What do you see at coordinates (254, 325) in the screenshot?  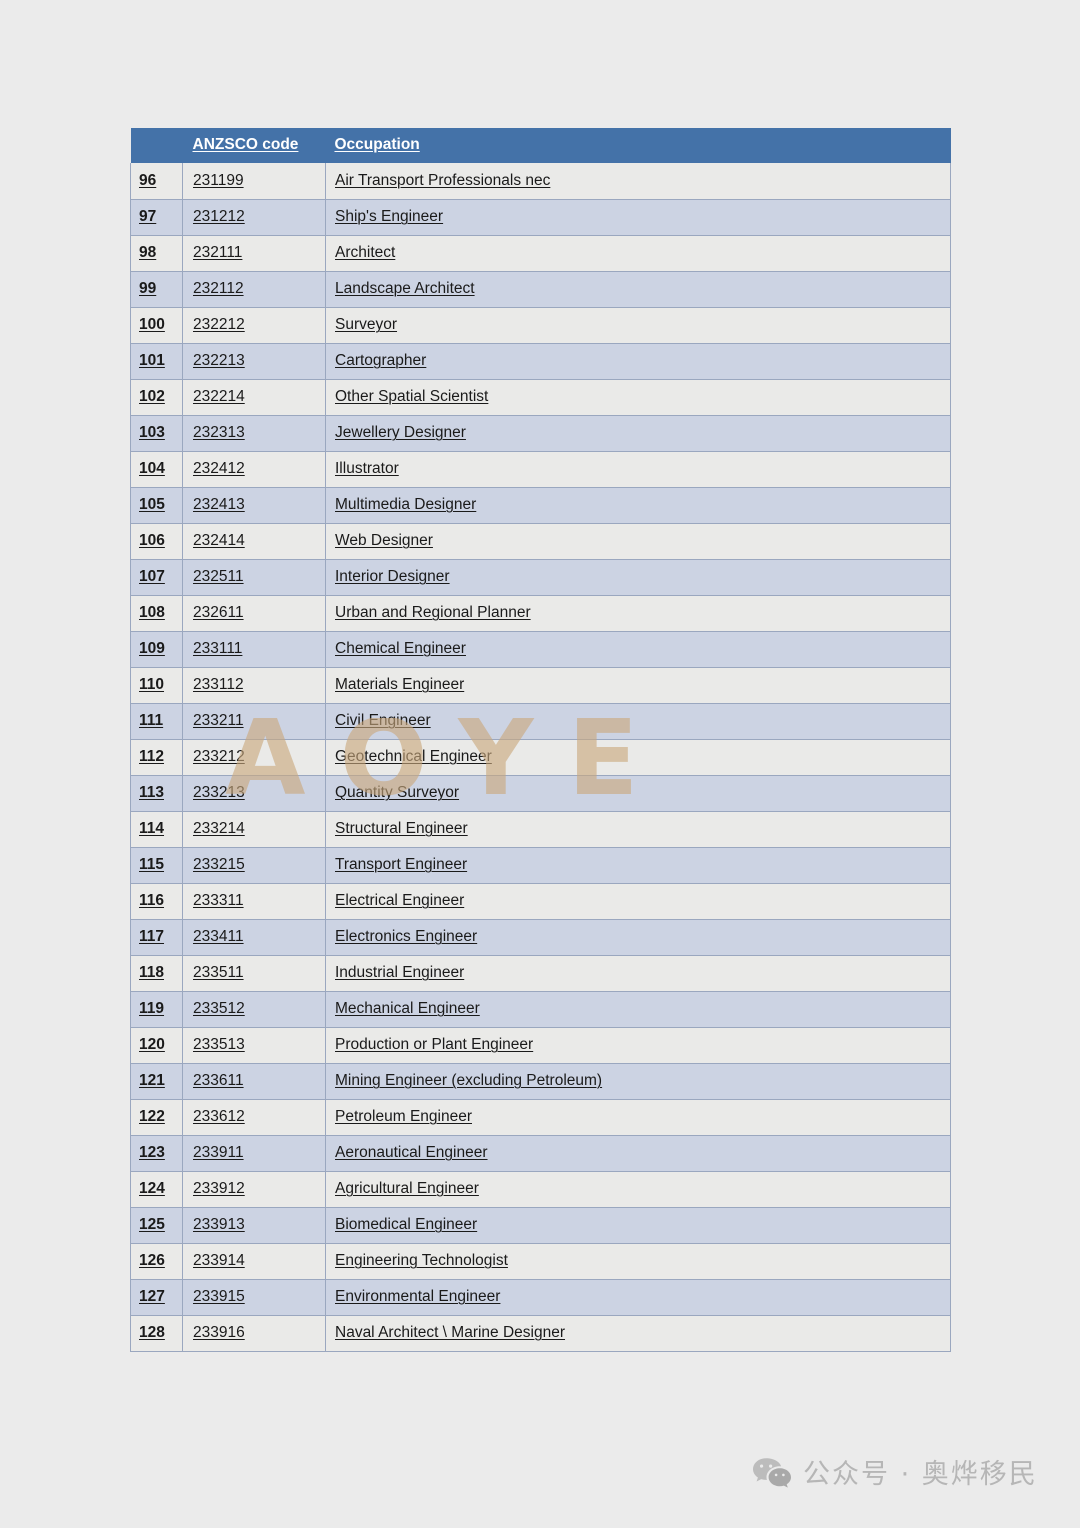 I see `anzsco-code-cell: 232212` at bounding box center [254, 325].